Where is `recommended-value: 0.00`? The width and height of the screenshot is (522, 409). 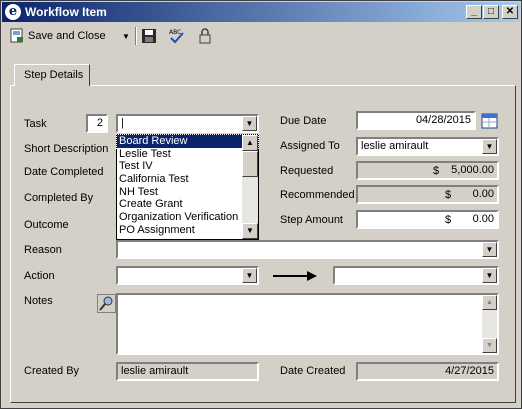 recommended-value: 0.00 is located at coordinates (483, 194).